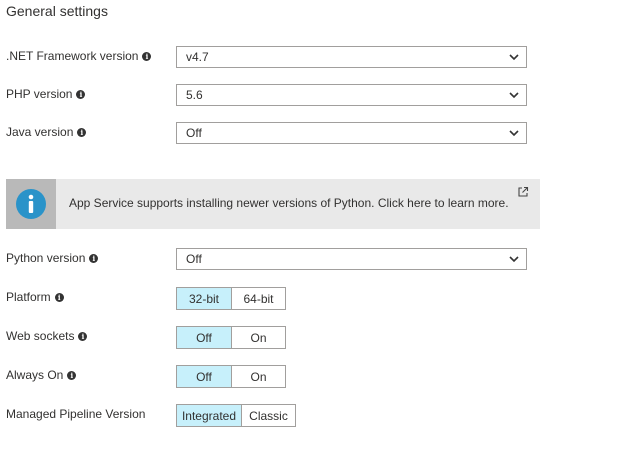 The width and height of the screenshot is (636, 453). What do you see at coordinates (268, 415) in the screenshot?
I see `pipeline-classic-option: Classic` at bounding box center [268, 415].